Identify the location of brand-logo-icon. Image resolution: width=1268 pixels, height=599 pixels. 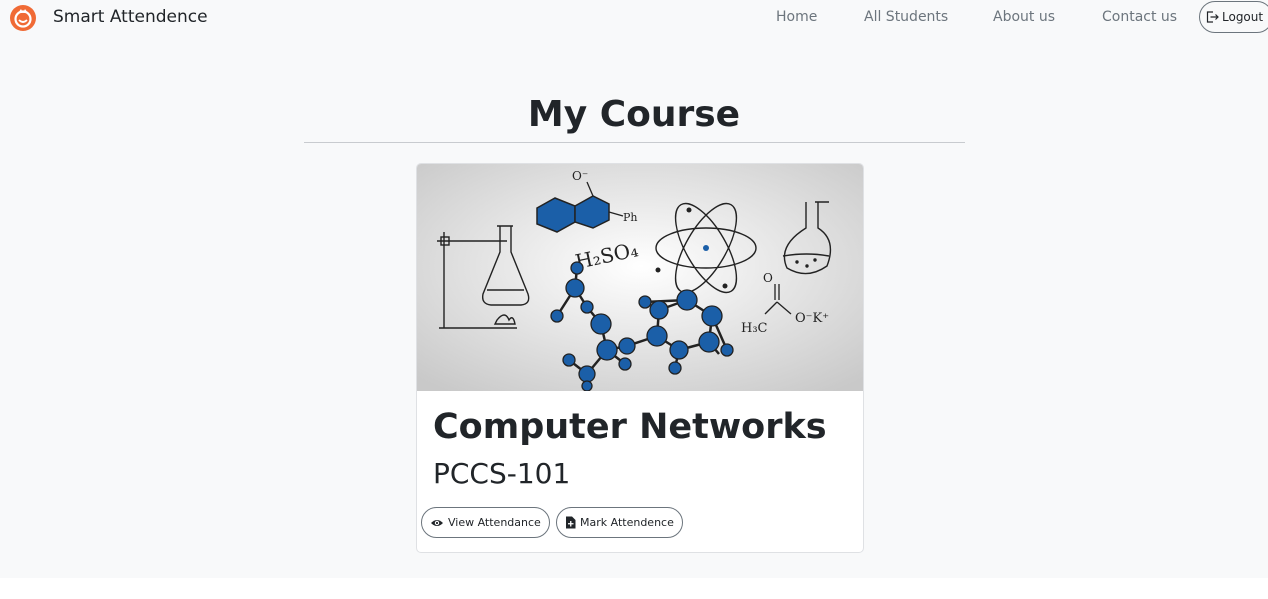
(23, 18).